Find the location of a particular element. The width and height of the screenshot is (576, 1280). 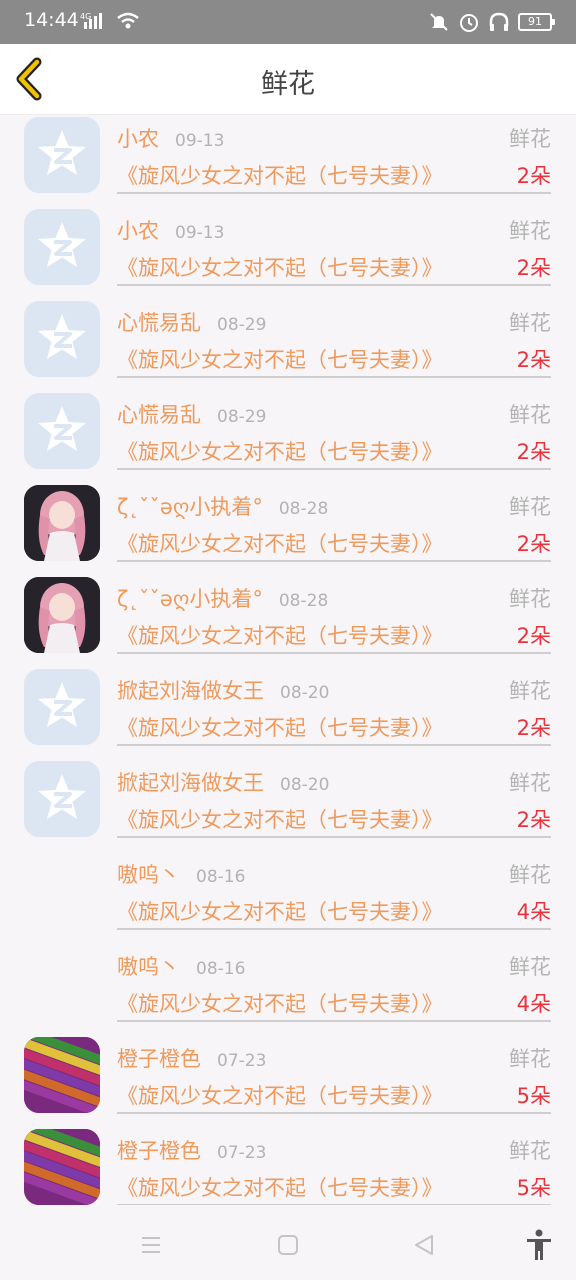

record-meta: 嗷呜丶 08-16 is located at coordinates (181, 966).